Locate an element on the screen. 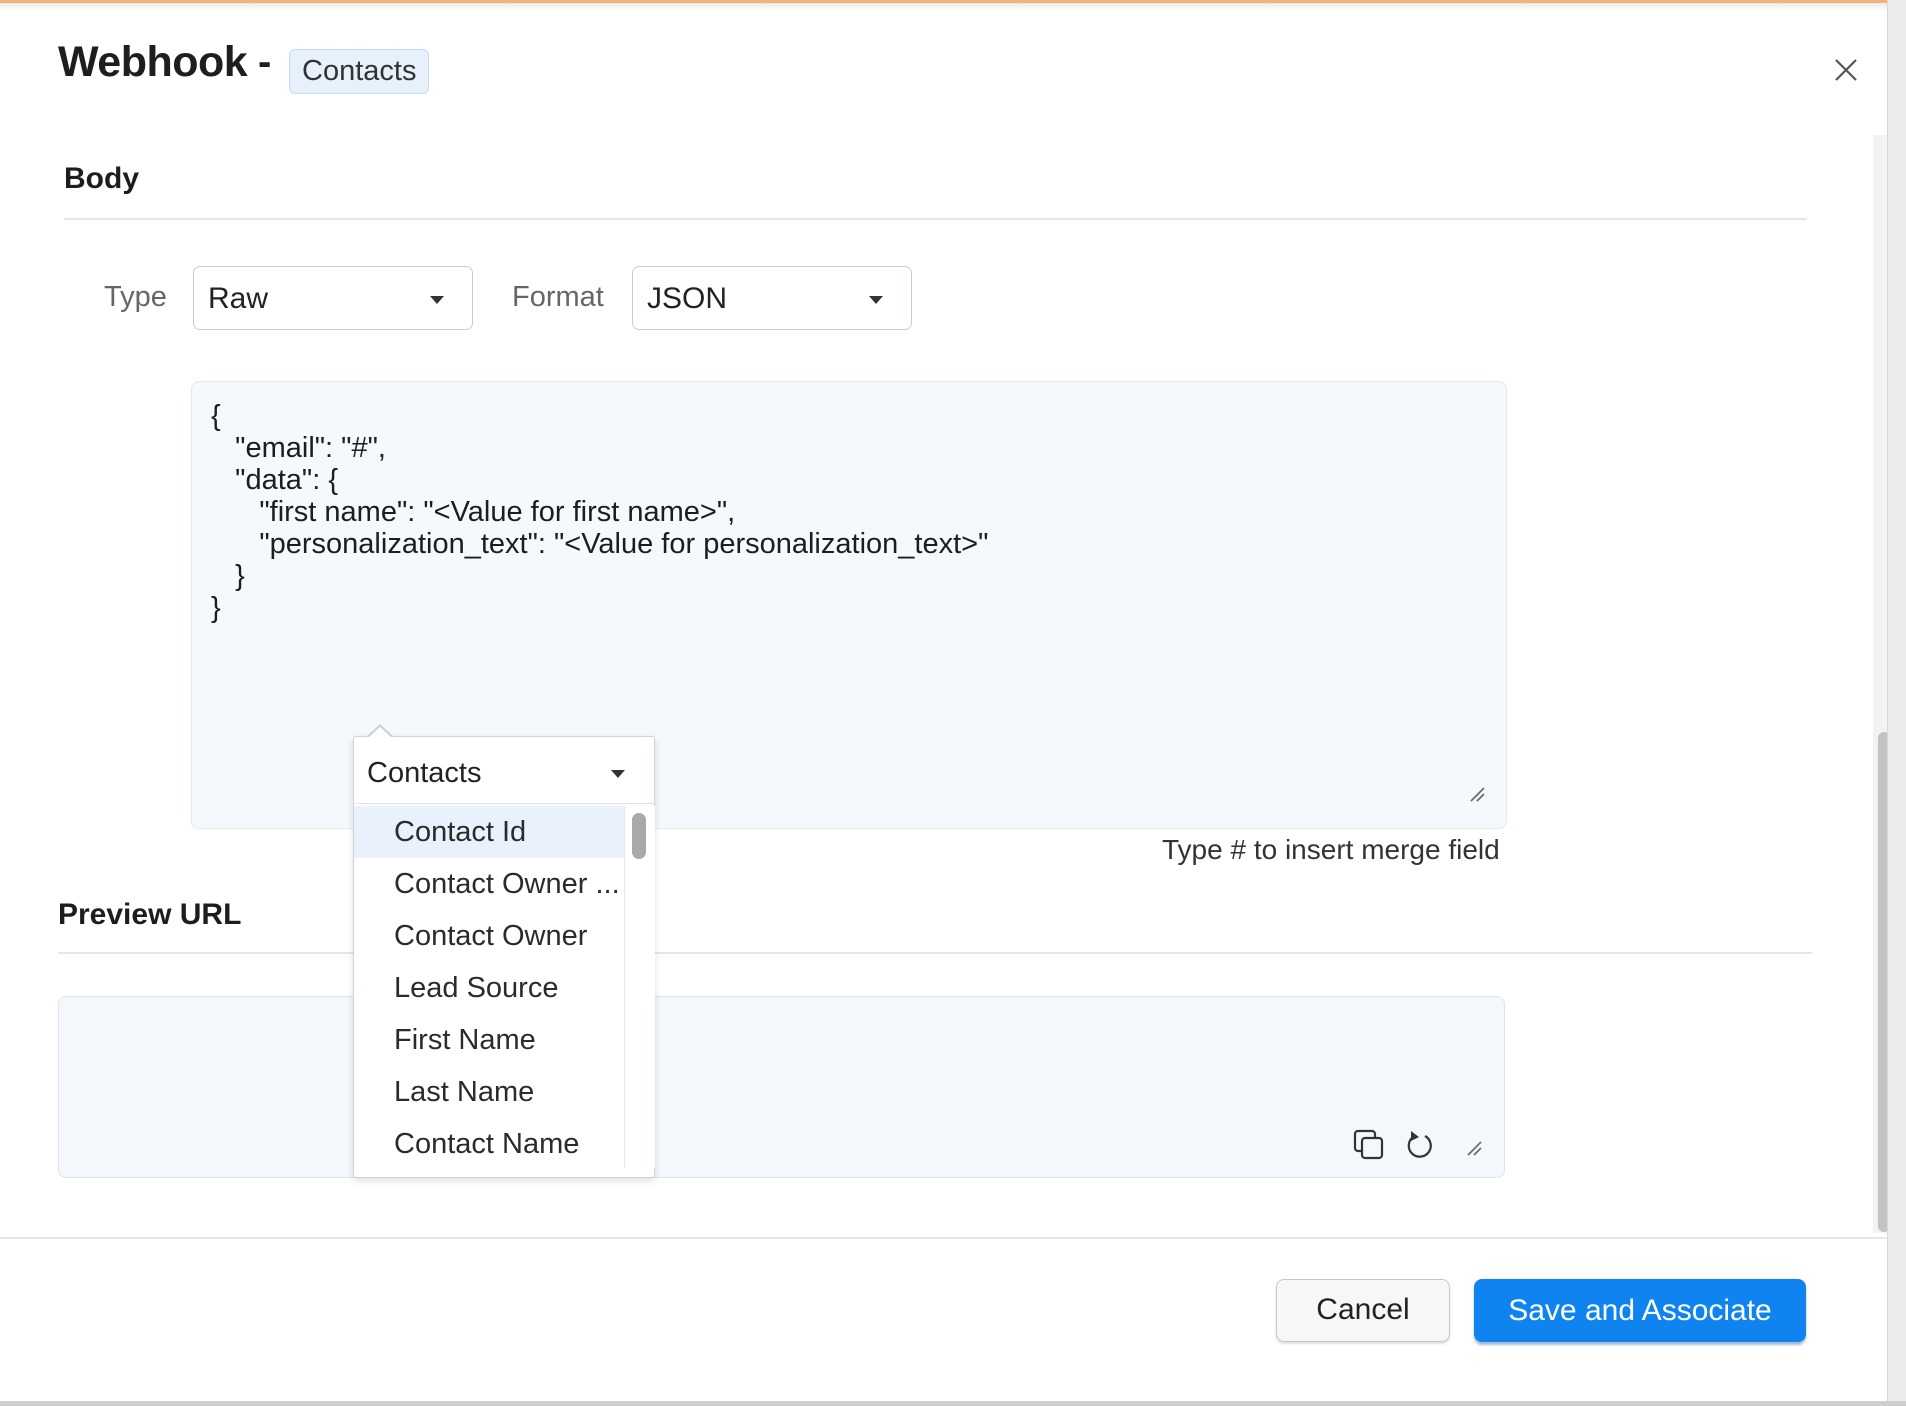 The image size is (1906, 1406). merge-field-item: Contact Owner is located at coordinates (489, 936).